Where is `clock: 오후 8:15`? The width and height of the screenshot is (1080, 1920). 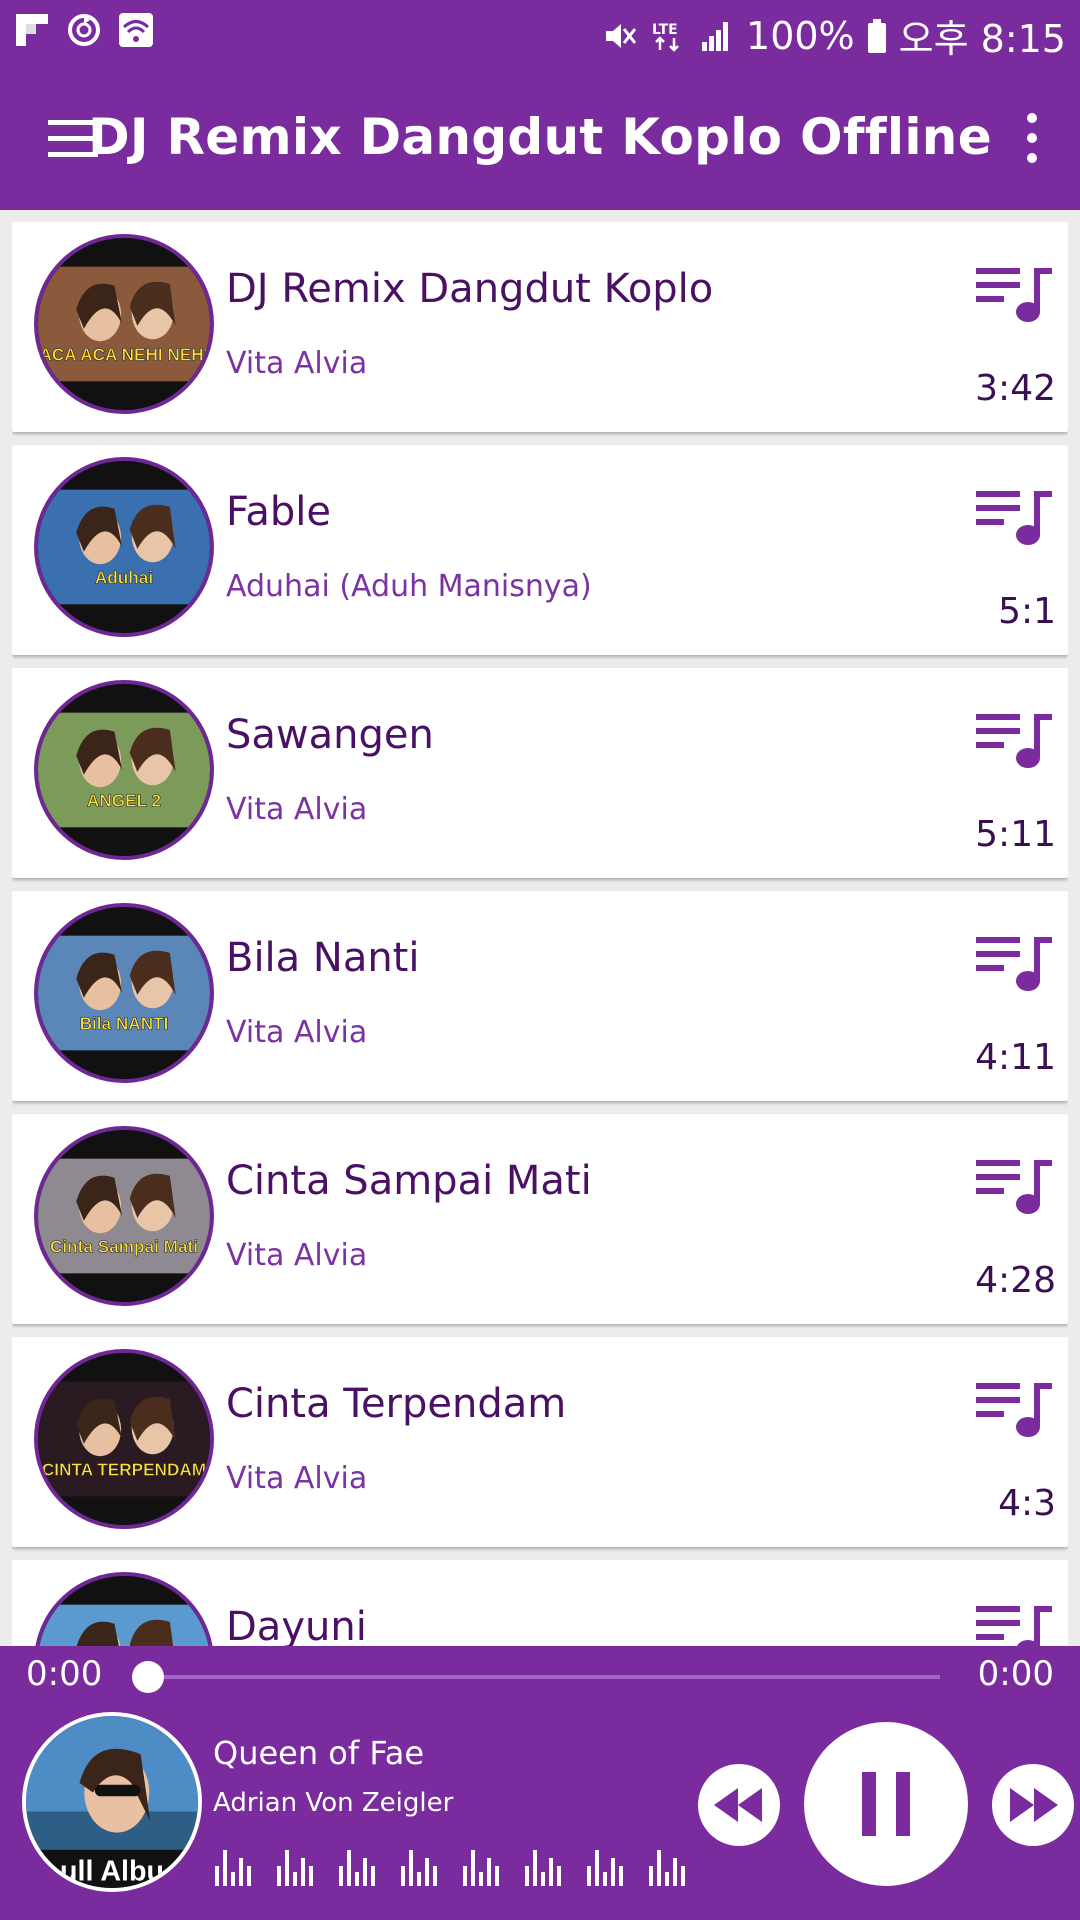
clock: 오후 8:15 is located at coordinates (982, 39).